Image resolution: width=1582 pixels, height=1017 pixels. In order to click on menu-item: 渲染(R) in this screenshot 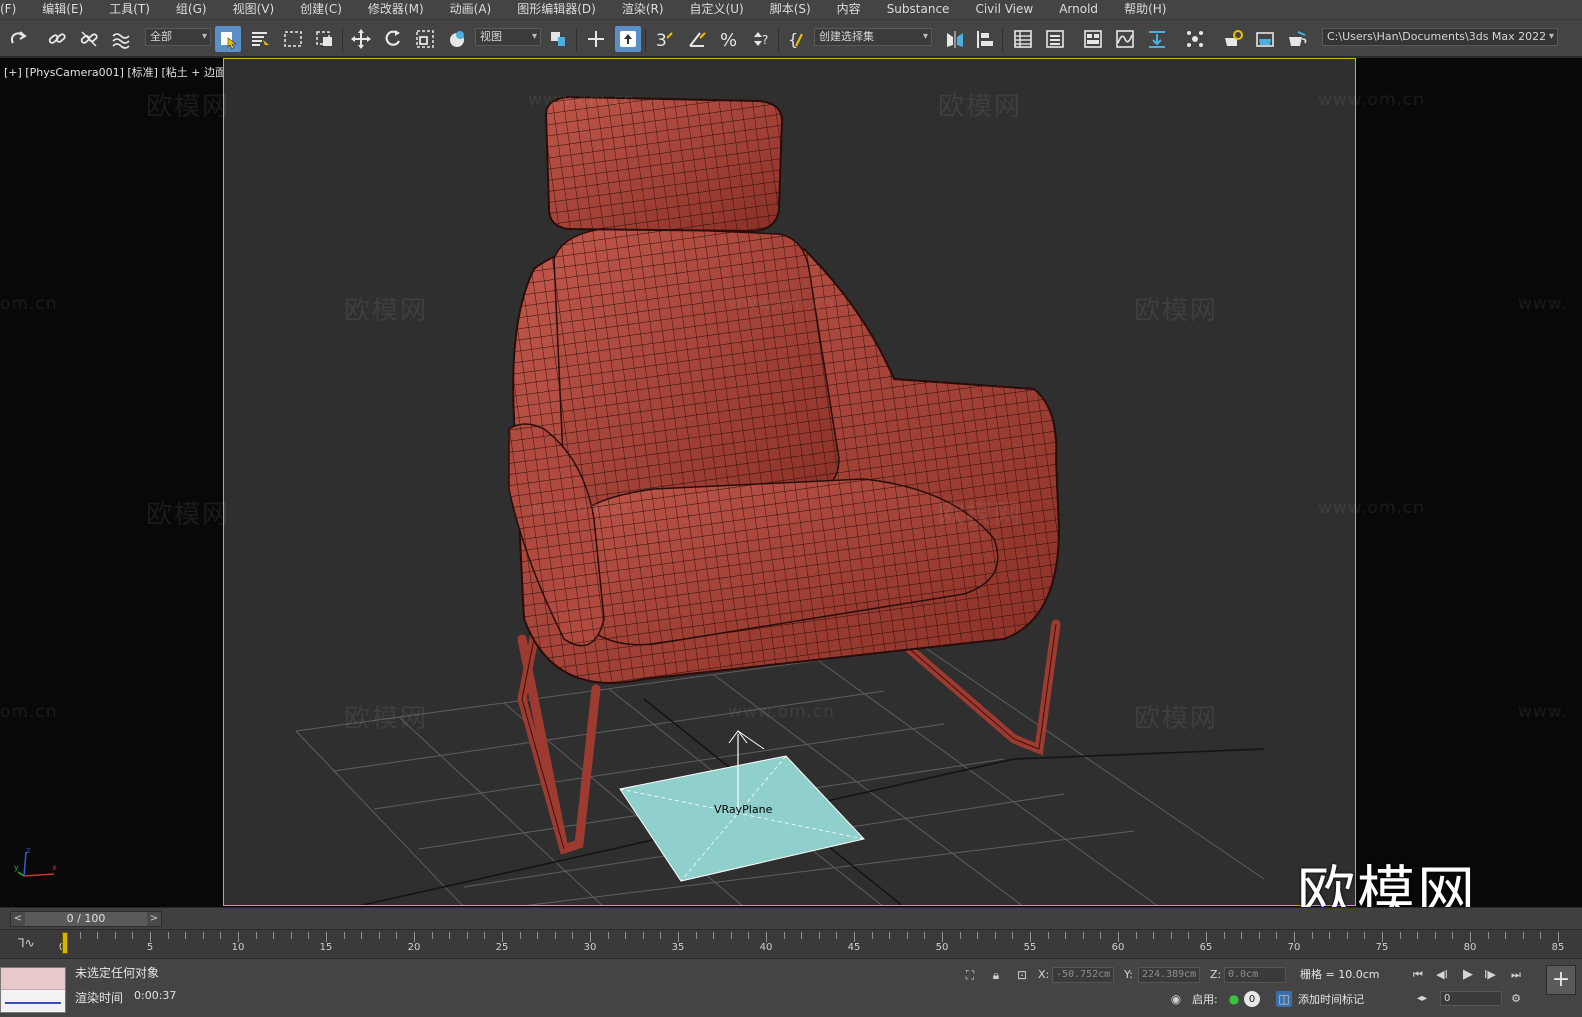, I will do `click(643, 9)`.